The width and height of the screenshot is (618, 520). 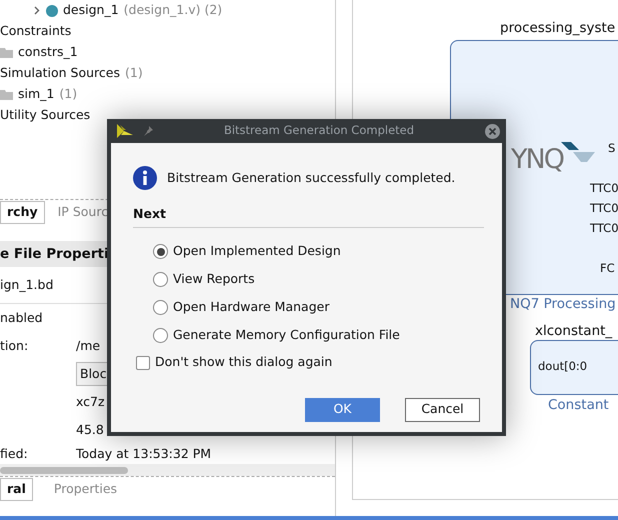 I want to click on block-name: xlconstant_, so click(x=573, y=331).